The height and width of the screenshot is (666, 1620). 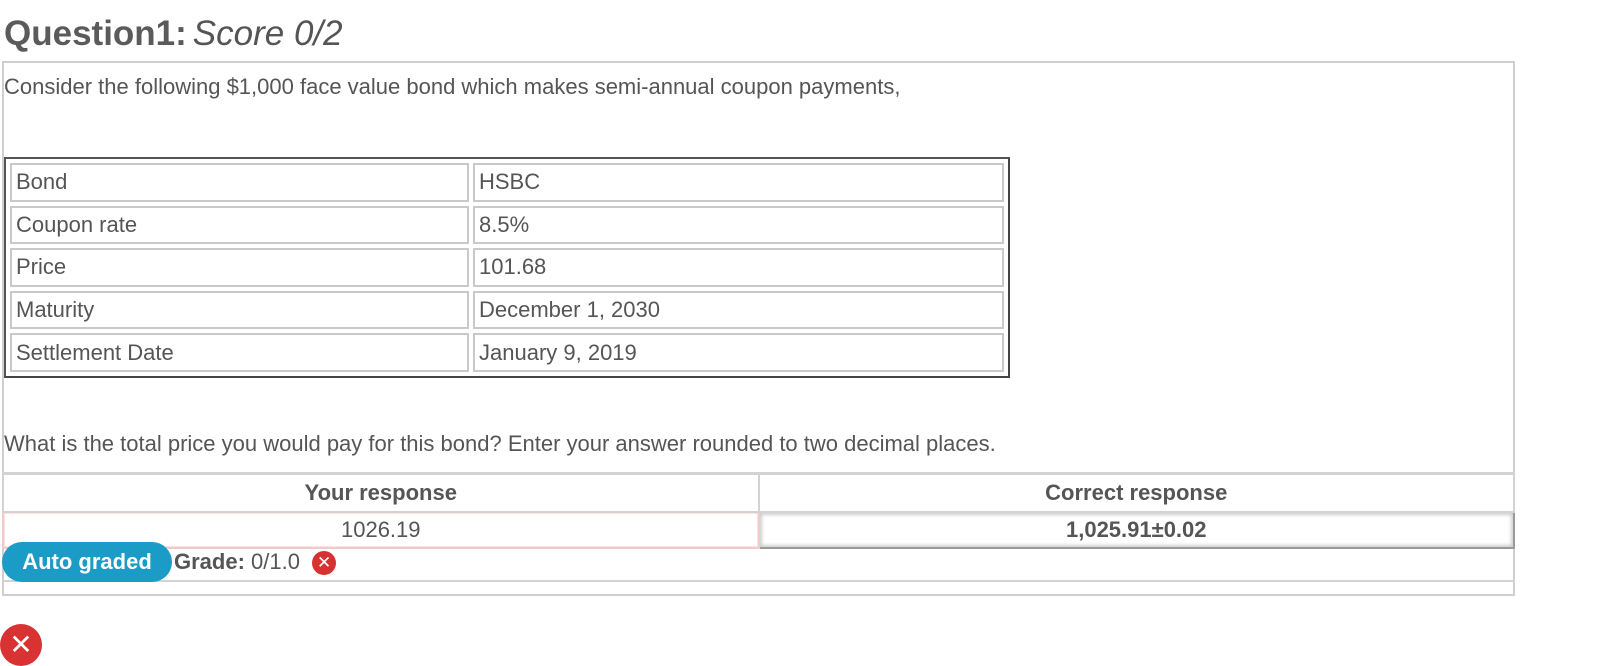 What do you see at coordinates (738, 182) in the screenshot?
I see `bond-value-cell: HSBC` at bounding box center [738, 182].